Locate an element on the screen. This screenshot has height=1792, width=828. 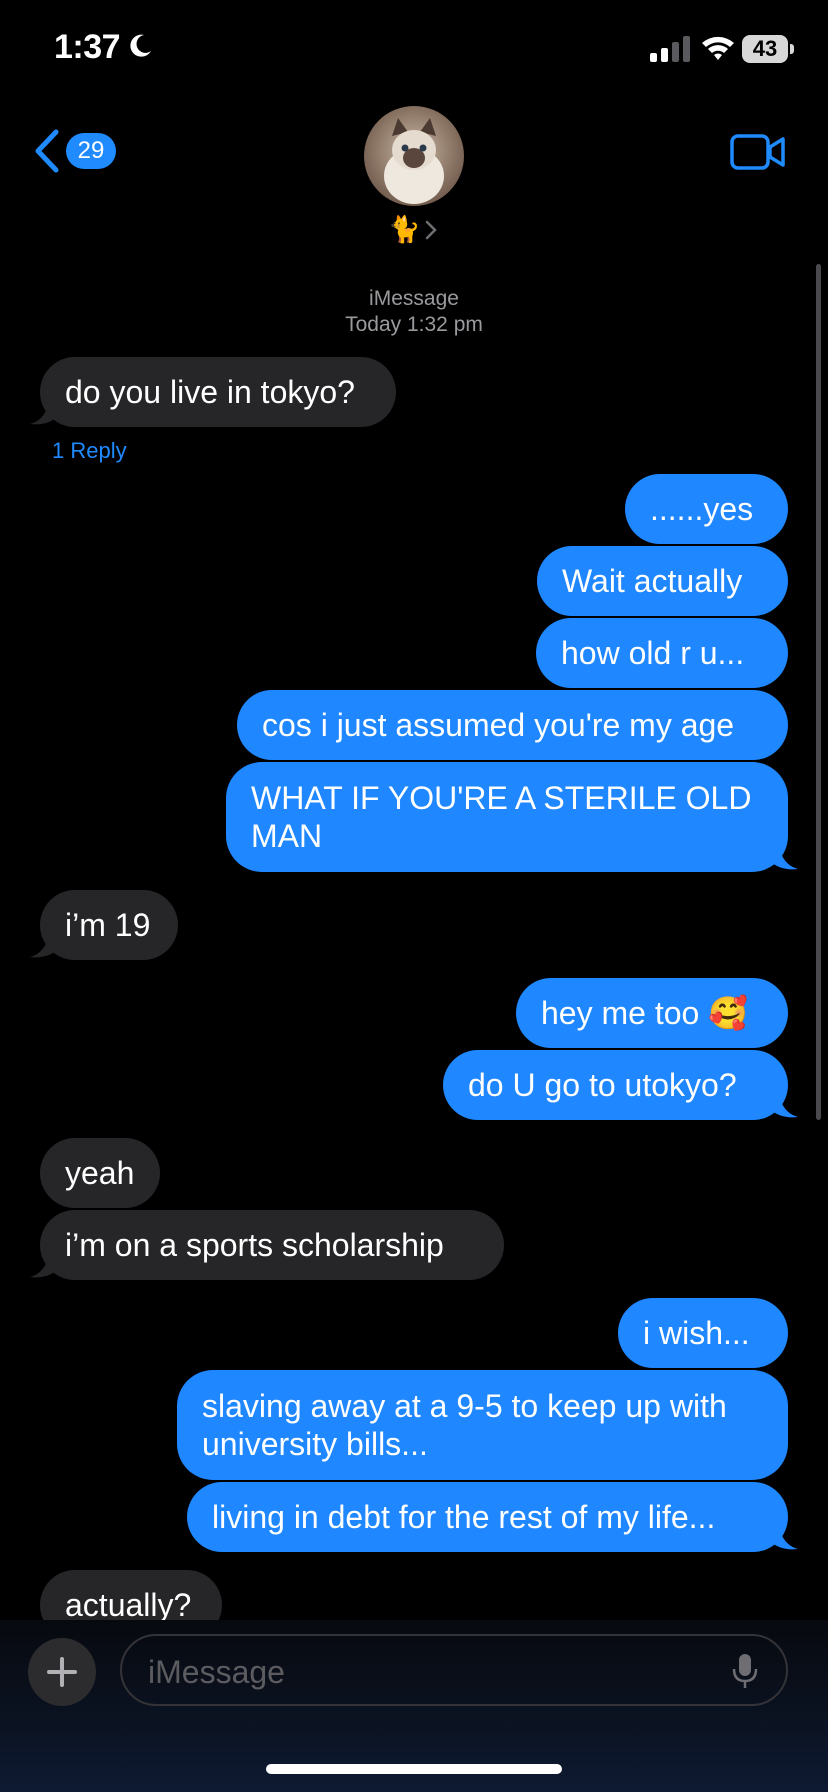
battery-indicator: 43 is located at coordinates (765, 49).